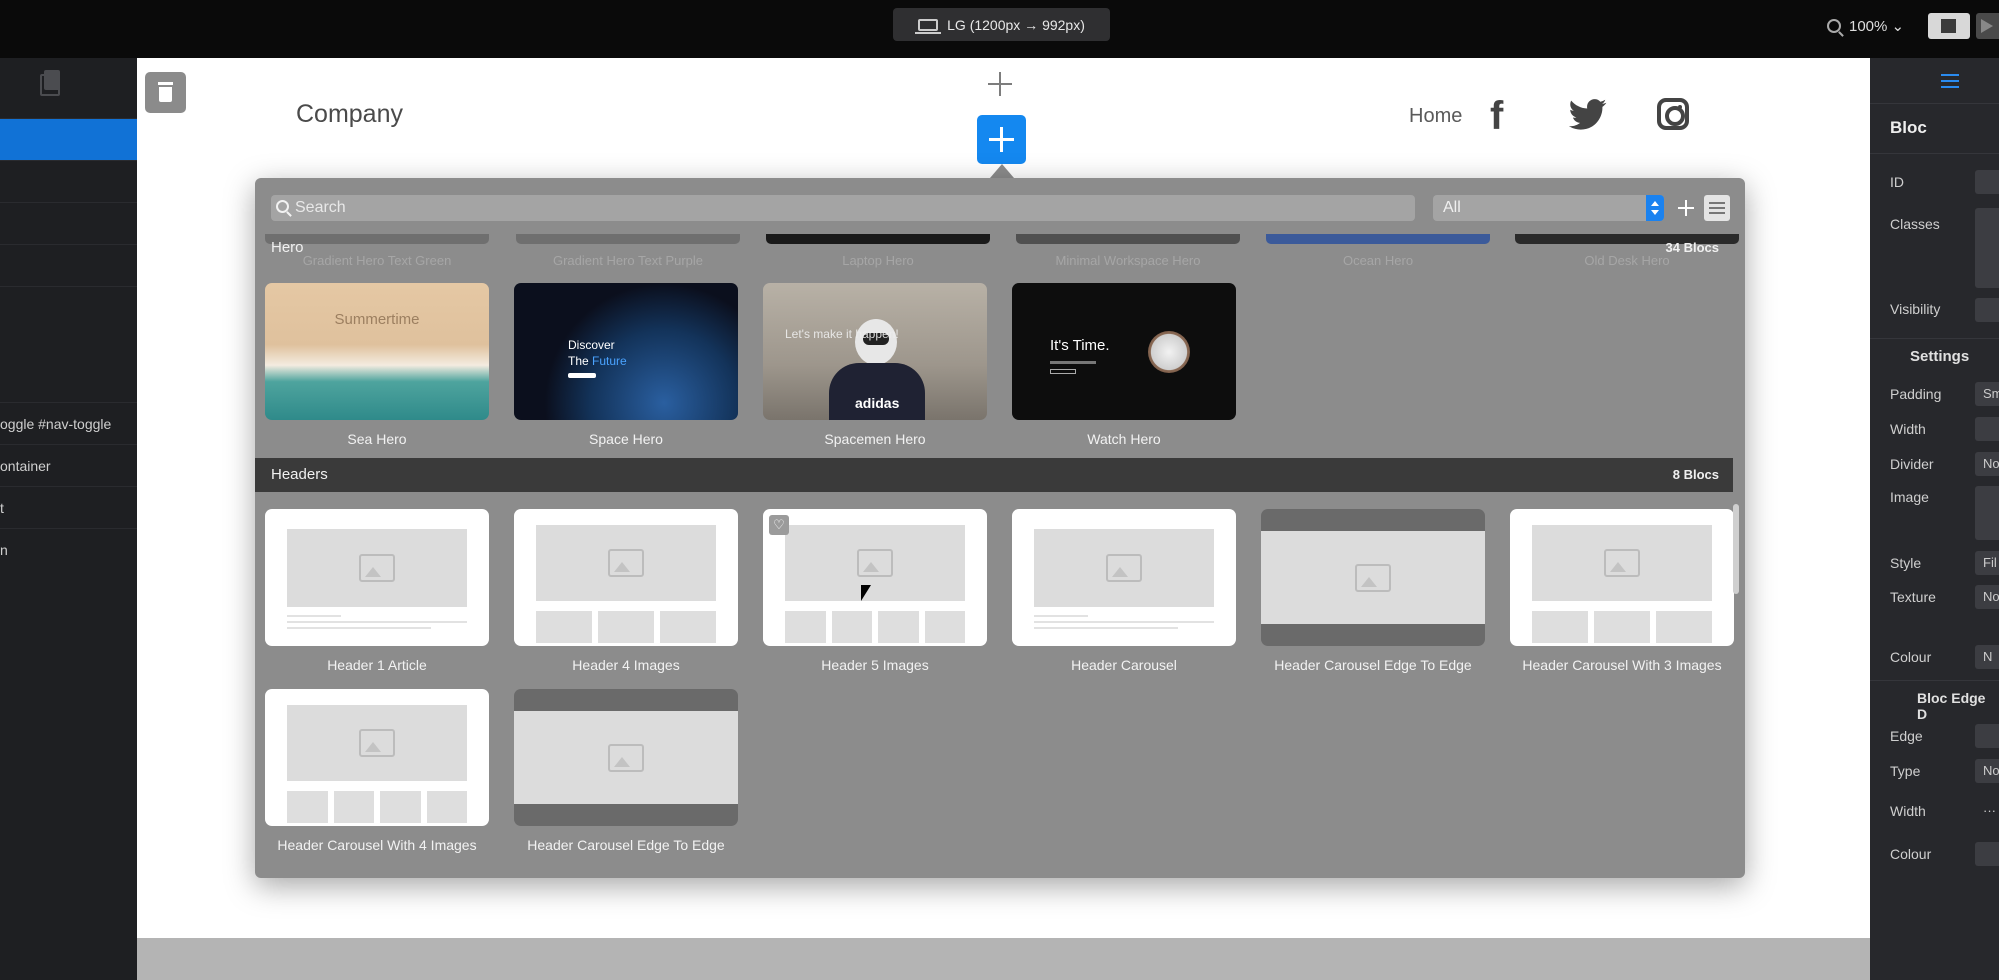 The image size is (1999, 980). I want to click on visibility-label: Visibility, so click(1915, 309).